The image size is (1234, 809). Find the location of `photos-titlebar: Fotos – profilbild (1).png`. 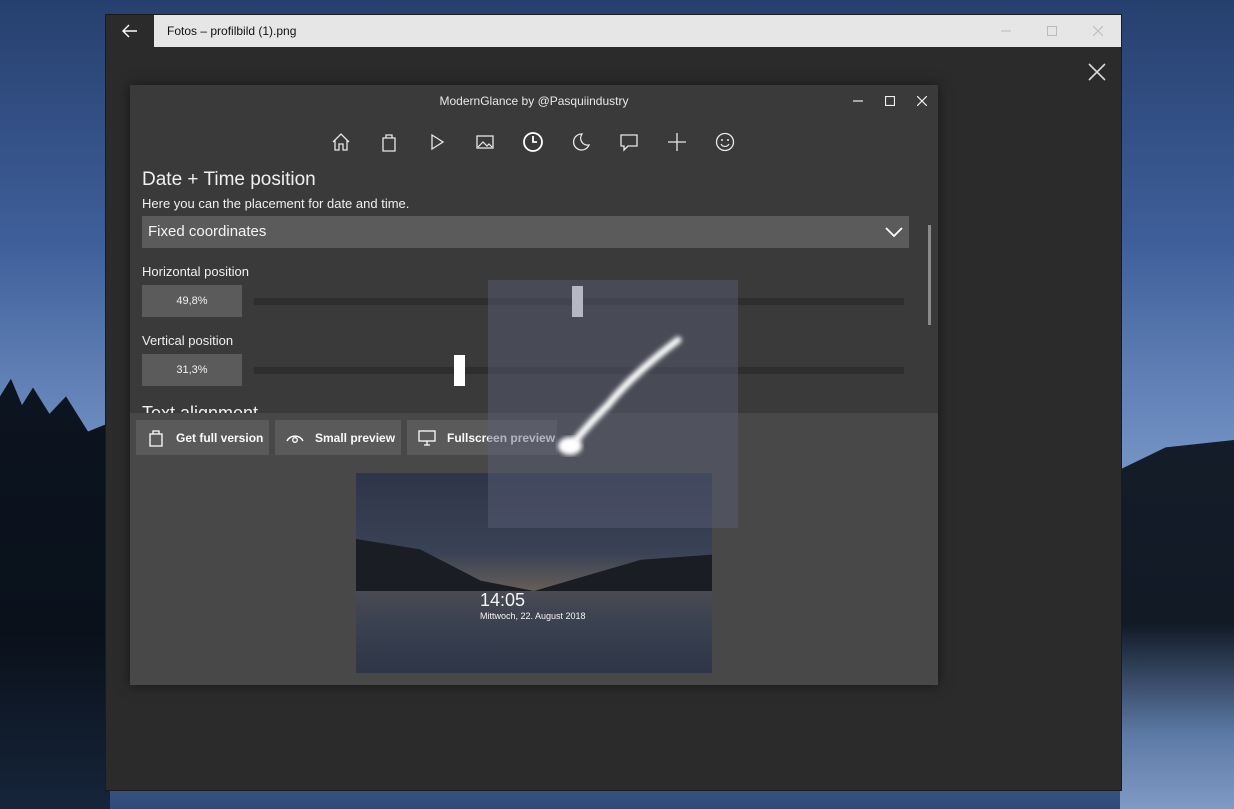

photos-titlebar: Fotos – profilbild (1).png is located at coordinates (613, 31).